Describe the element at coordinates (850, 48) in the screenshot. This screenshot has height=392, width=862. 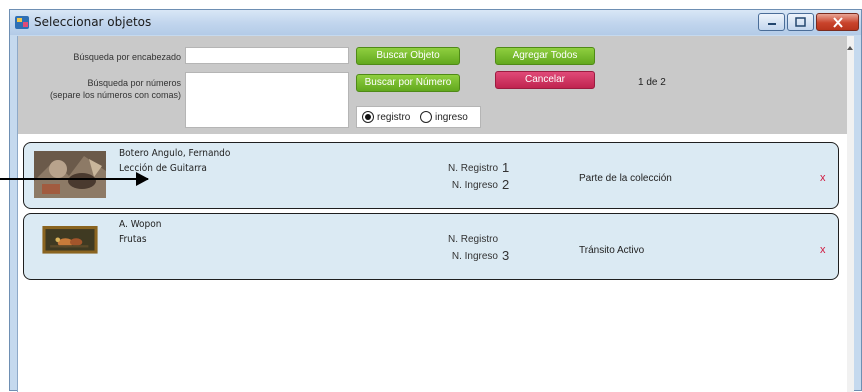
I see `scroll-up-icon` at that location.